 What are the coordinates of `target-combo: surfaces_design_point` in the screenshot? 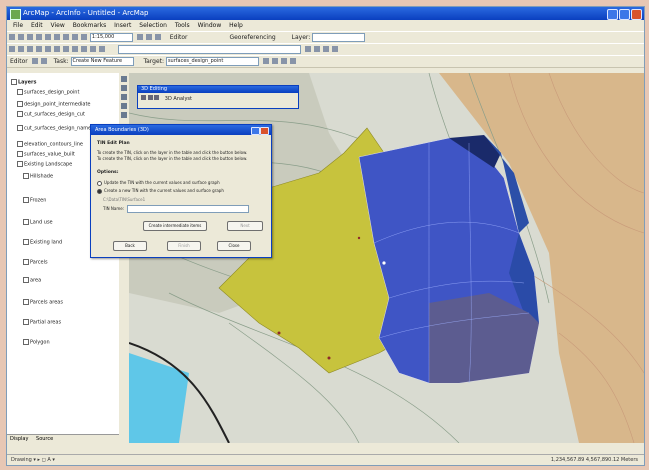 It's located at (212, 61).